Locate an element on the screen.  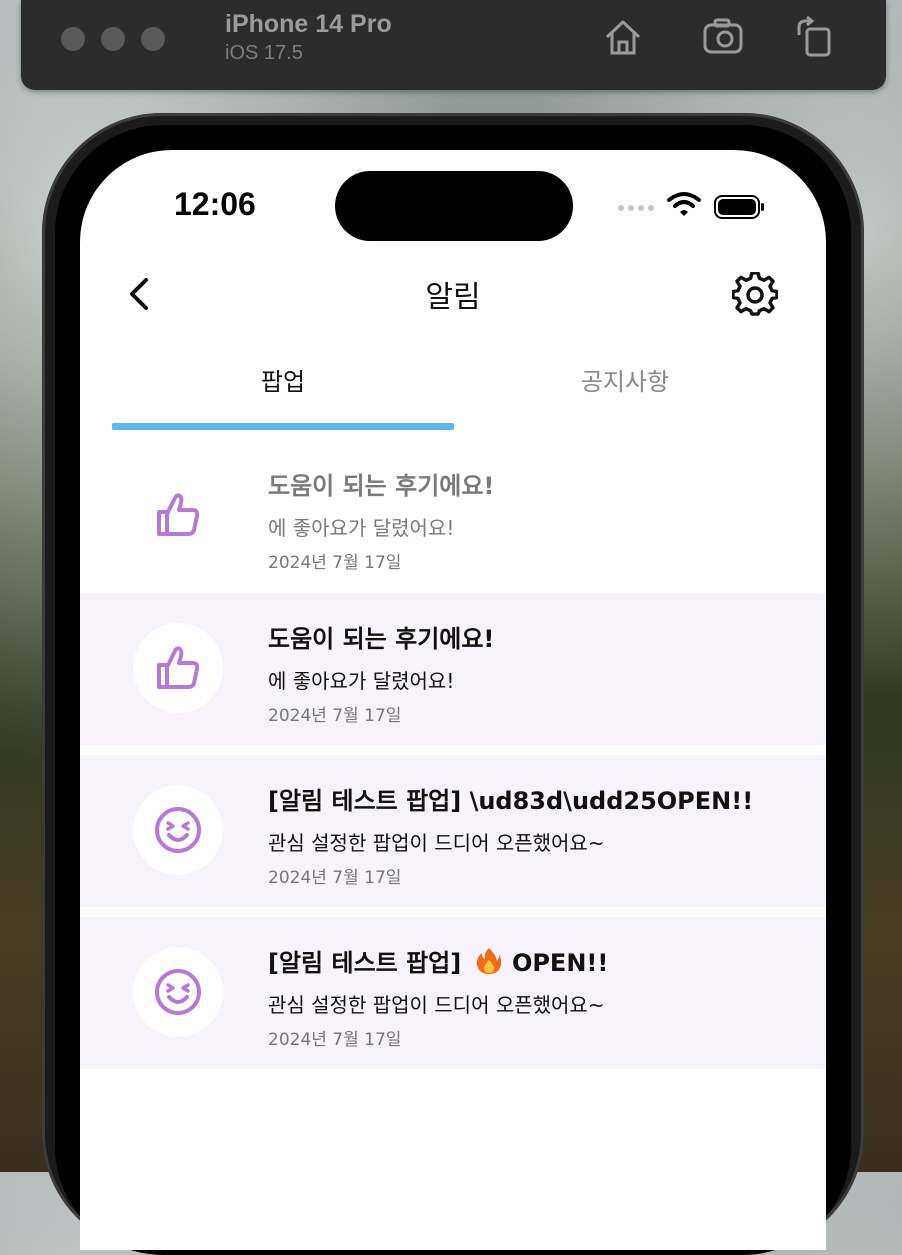
window-close-button is located at coordinates (73, 39).